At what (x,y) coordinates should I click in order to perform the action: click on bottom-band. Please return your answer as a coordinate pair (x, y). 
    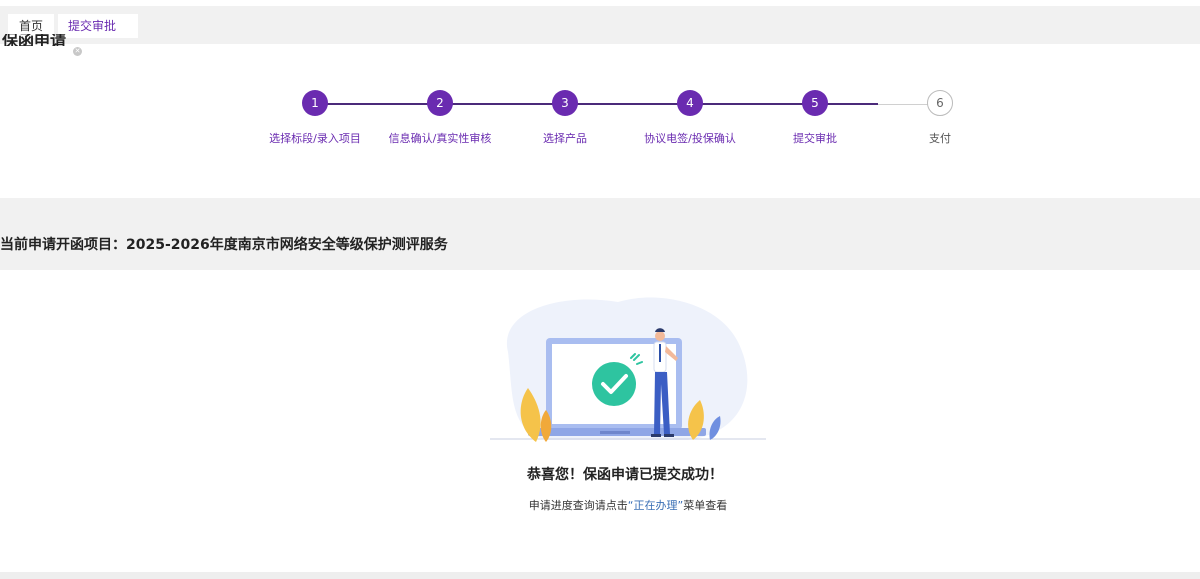
    Looking at the image, I should click on (600, 575).